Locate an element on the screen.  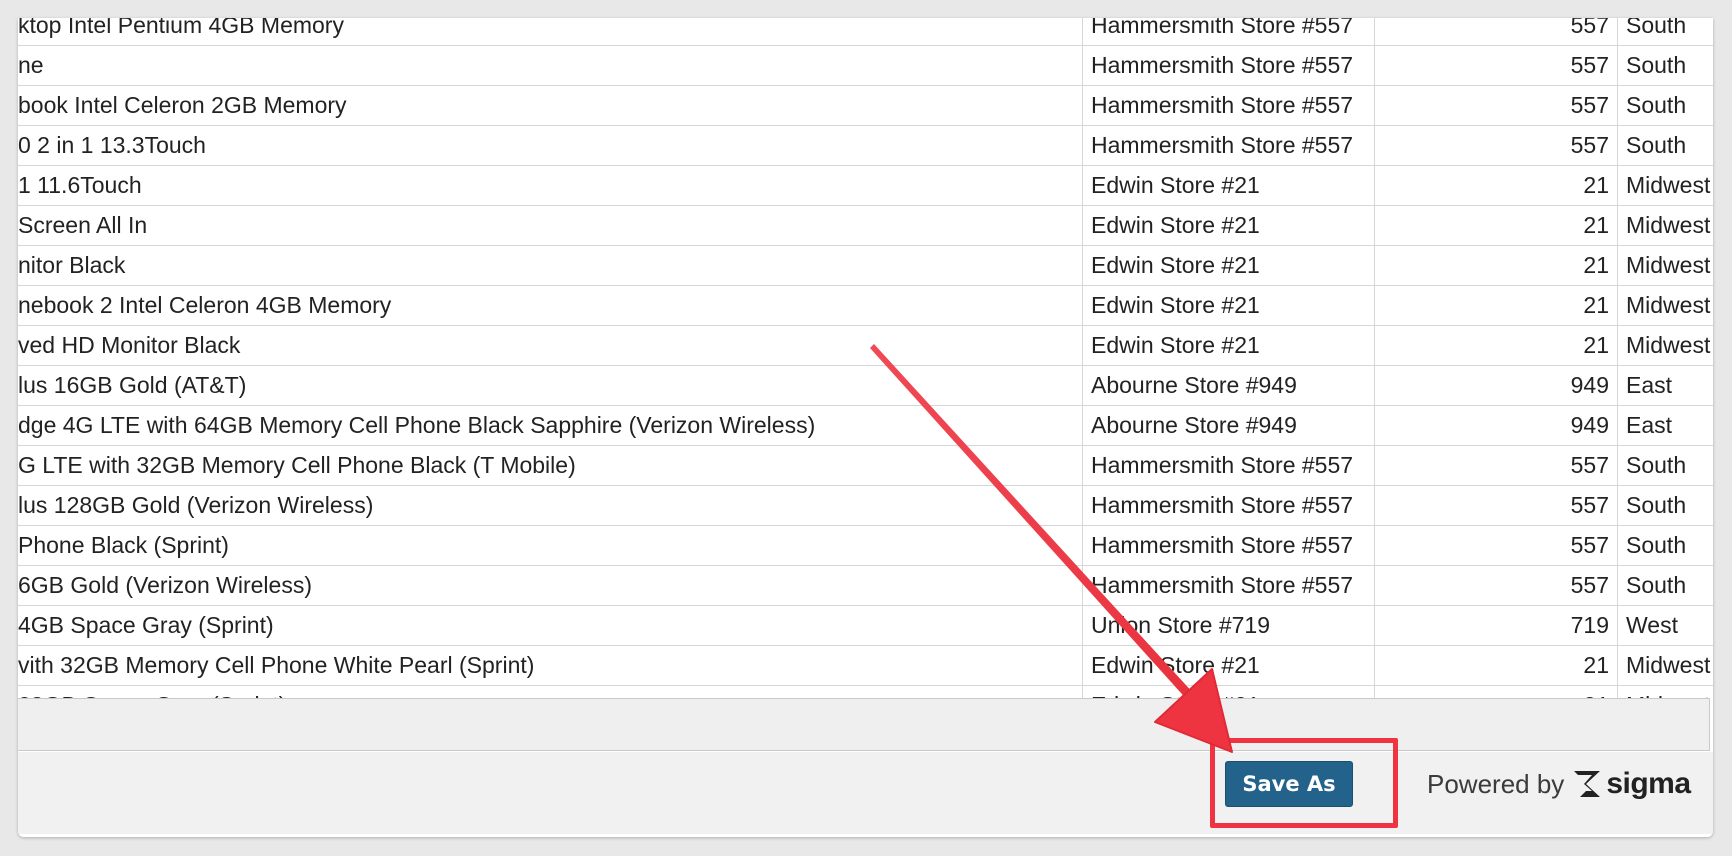
powered-by-label: Powered by is located at coordinates (1496, 783).